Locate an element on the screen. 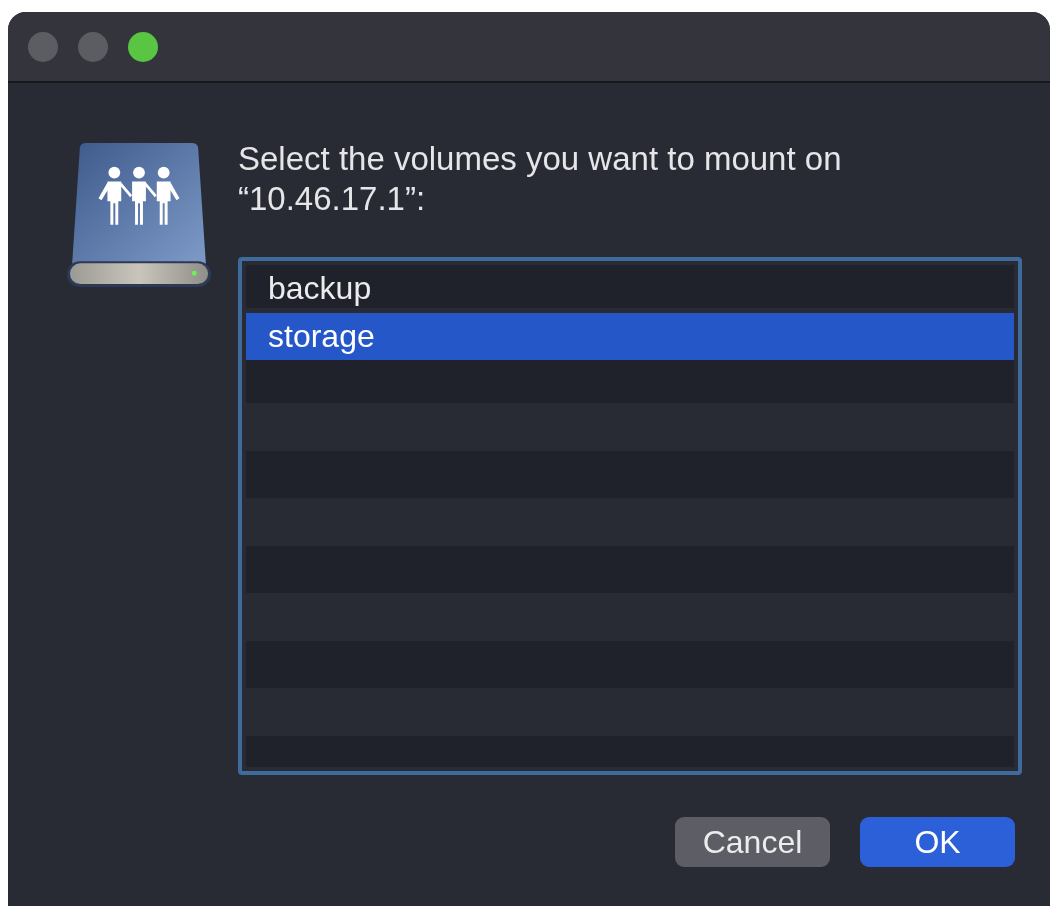  window-control-button is located at coordinates (143, 46).